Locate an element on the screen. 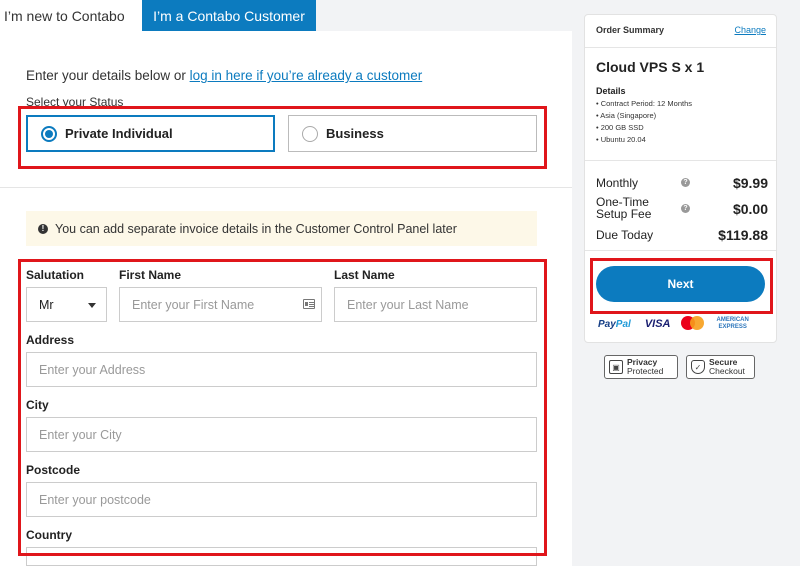  paypal-logo: PayPal is located at coordinates (614, 324).